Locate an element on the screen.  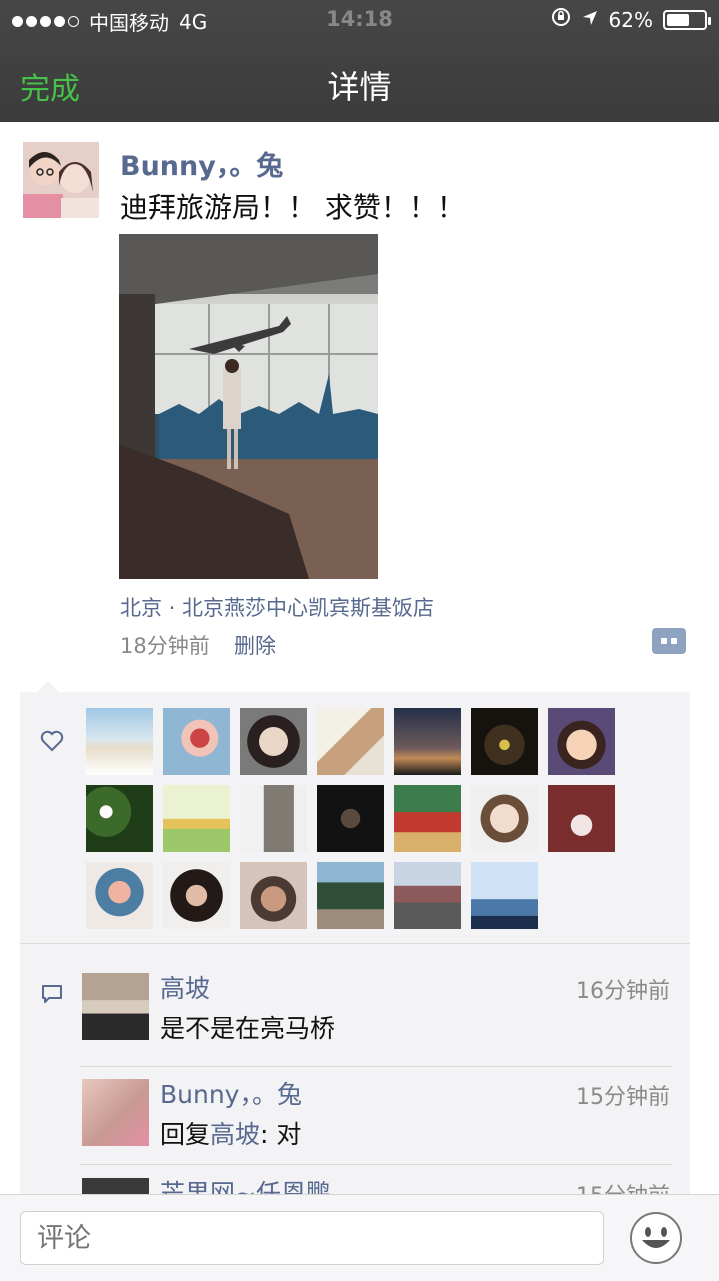
battery-percent: 62% is located at coordinates (630, 19).